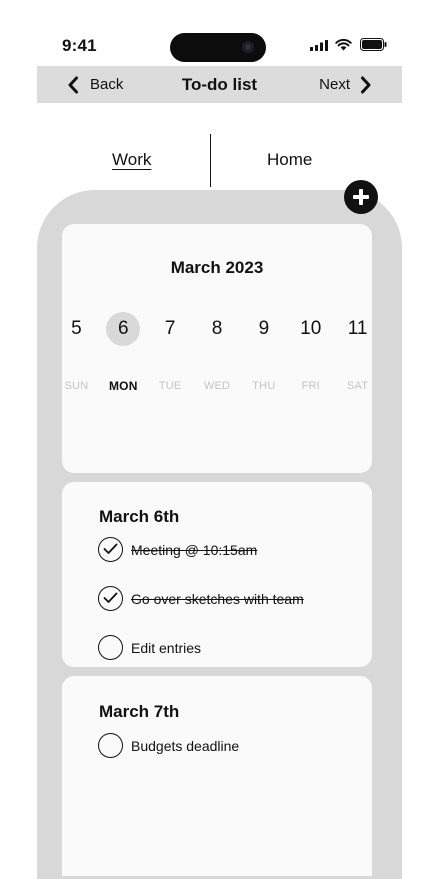  I want to click on nav-bar: Back To-do list Next, so click(219, 84).